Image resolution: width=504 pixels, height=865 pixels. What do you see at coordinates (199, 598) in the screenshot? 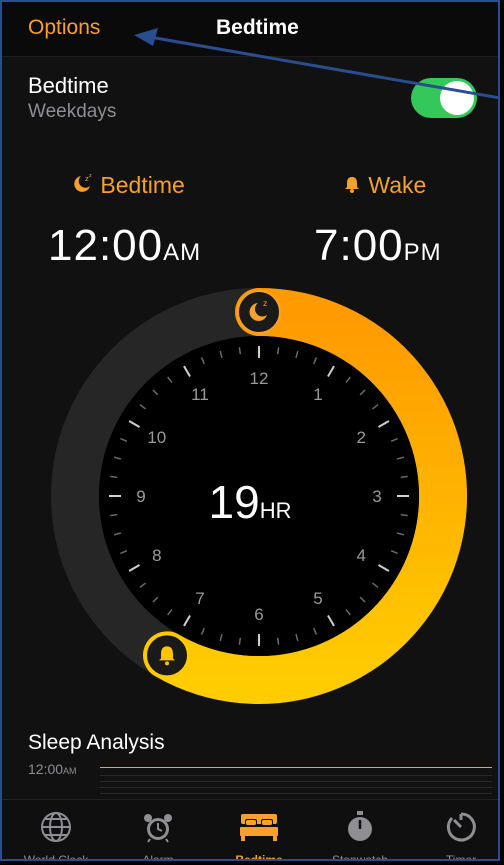
I see `hour-label: 7` at bounding box center [199, 598].